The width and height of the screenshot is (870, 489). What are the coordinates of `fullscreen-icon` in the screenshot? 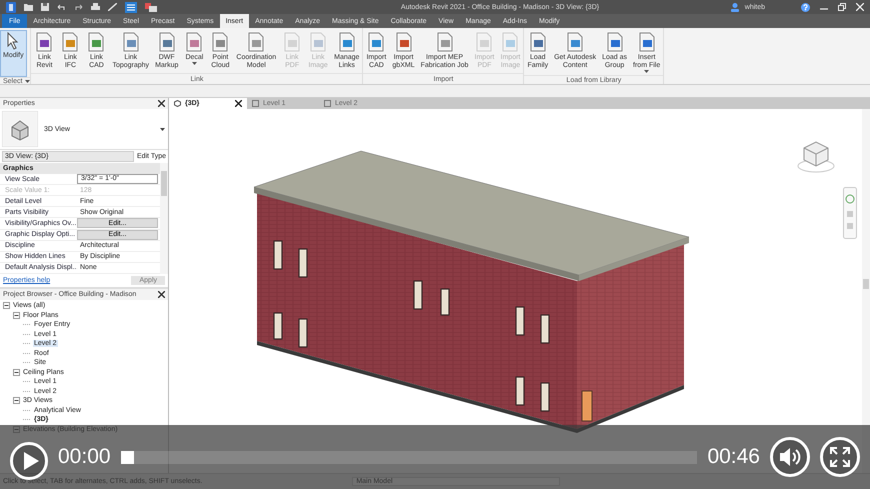 It's located at (840, 457).